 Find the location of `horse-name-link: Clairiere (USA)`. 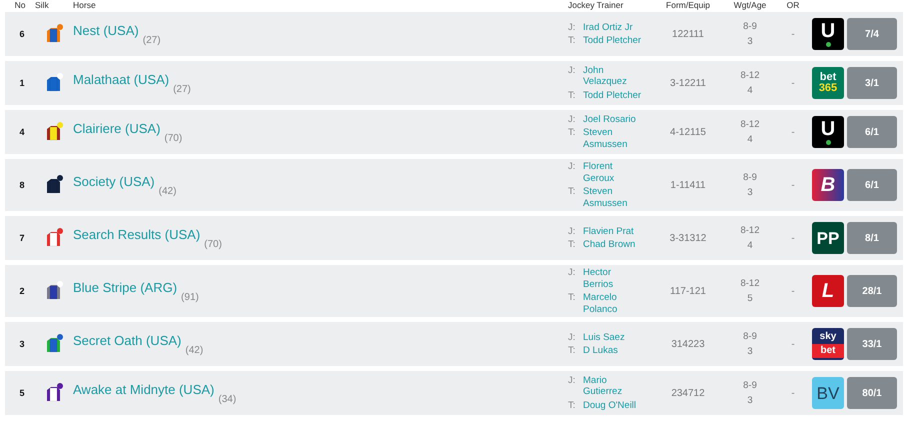

horse-name-link: Clairiere (USA) is located at coordinates (116, 128).